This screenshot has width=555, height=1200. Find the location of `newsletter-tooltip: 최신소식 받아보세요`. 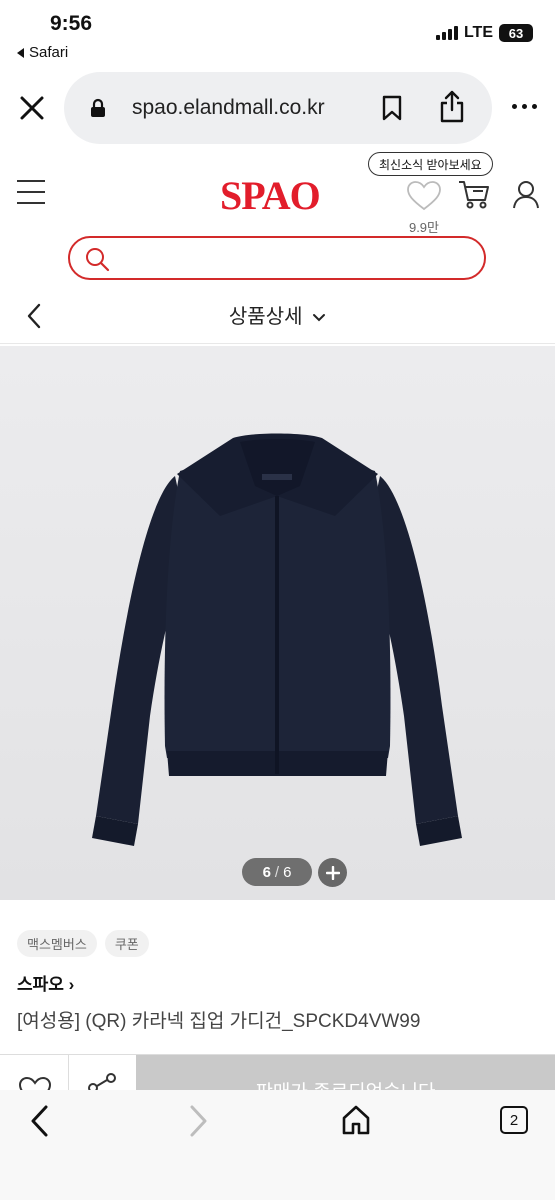

newsletter-tooltip: 최신소식 받아보세요 is located at coordinates (430, 164).